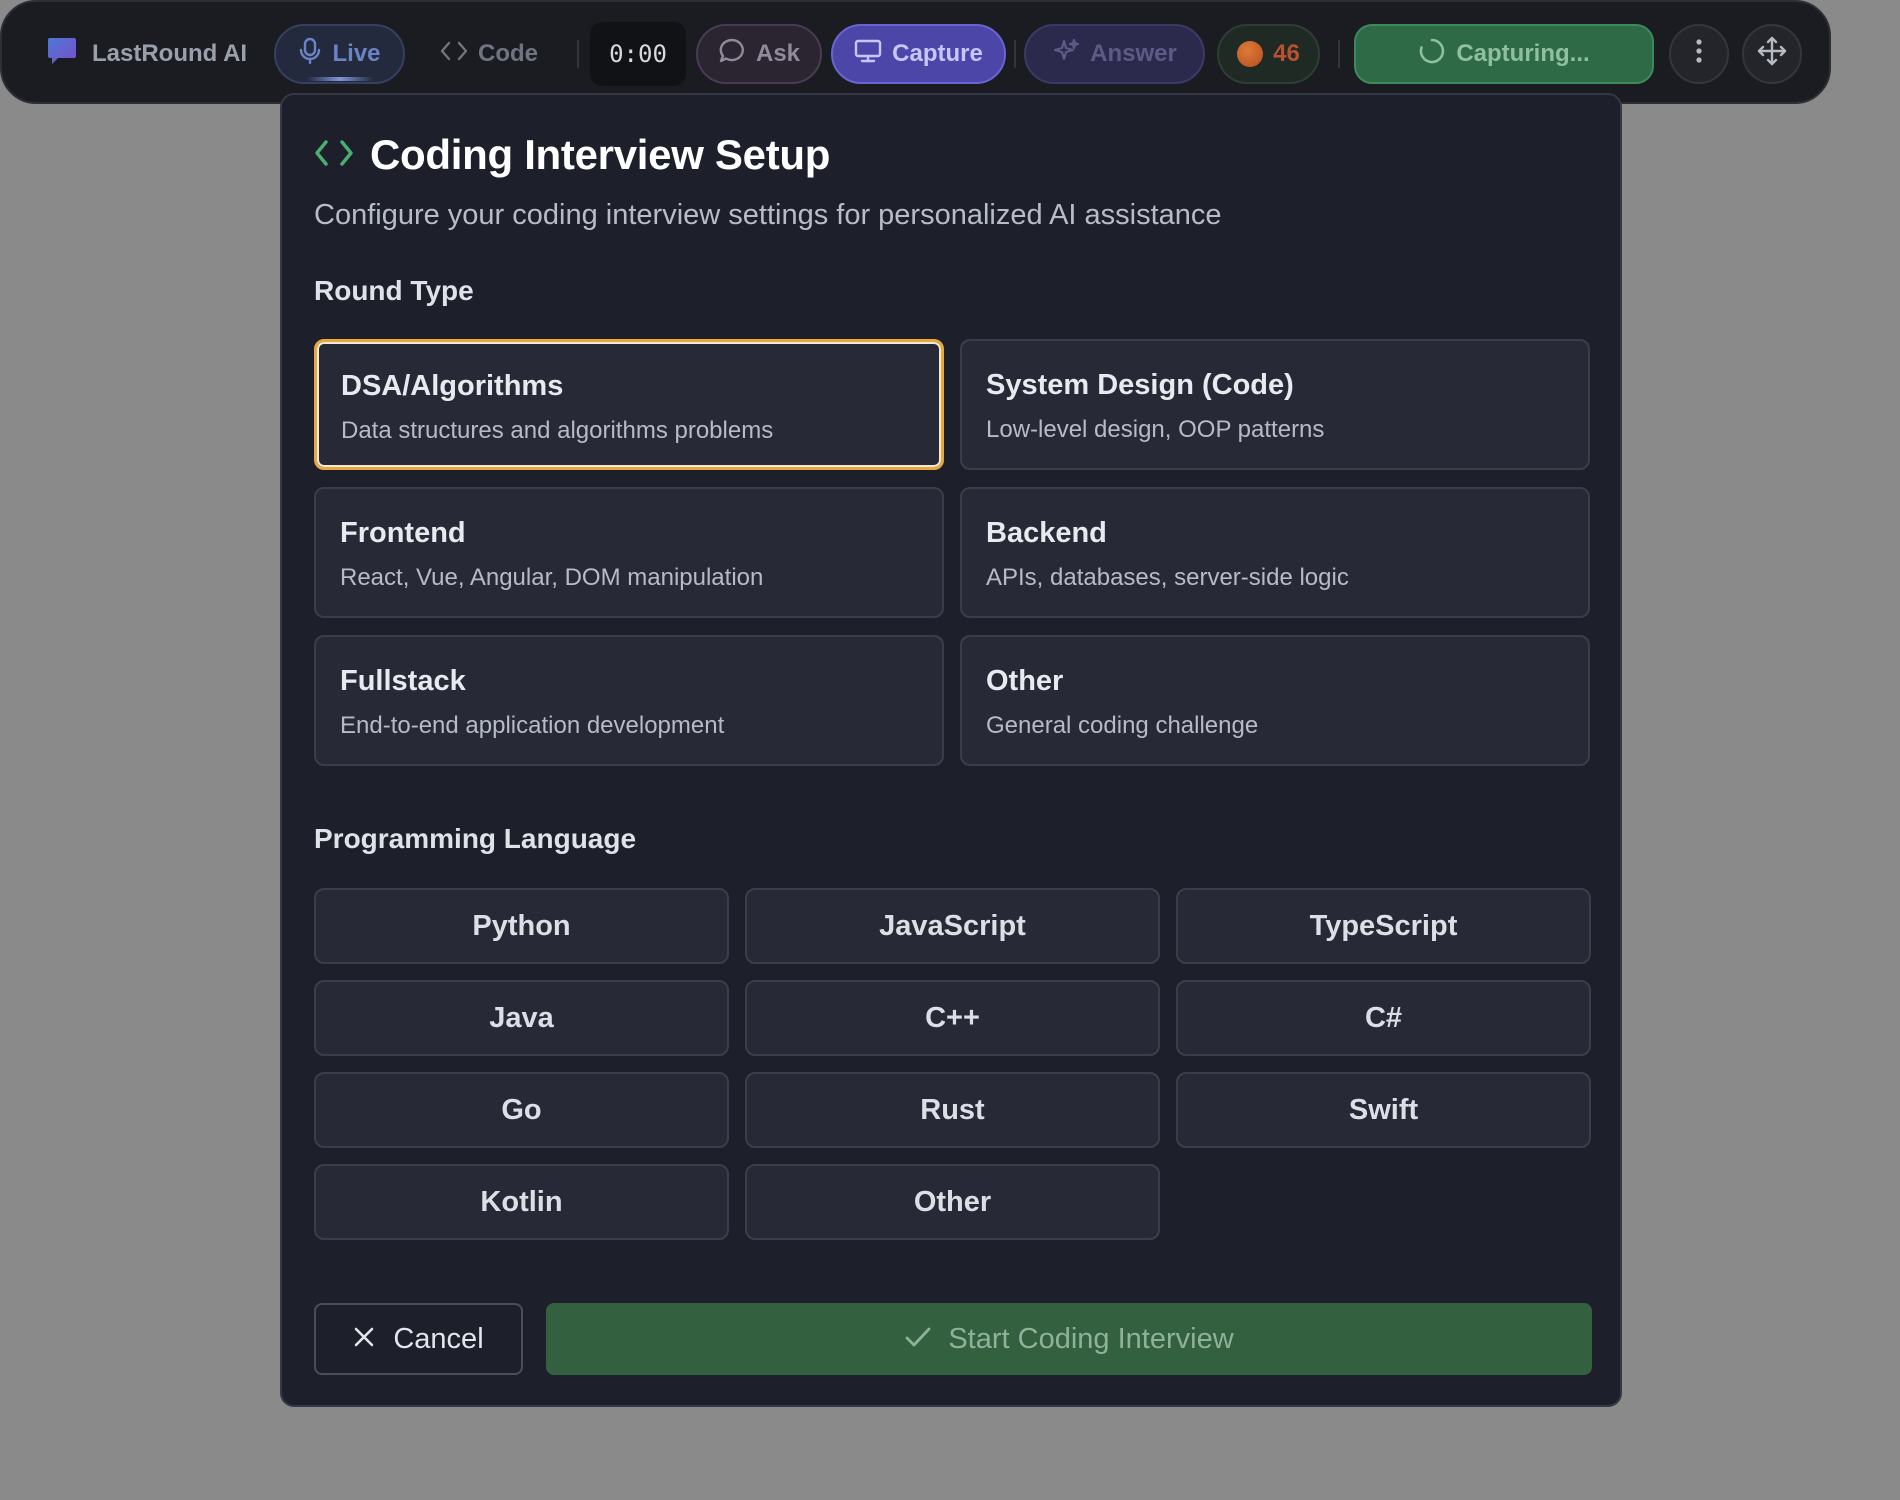 Image resolution: width=1900 pixels, height=1500 pixels. I want to click on round-type-title: Fullstack, so click(403, 681).